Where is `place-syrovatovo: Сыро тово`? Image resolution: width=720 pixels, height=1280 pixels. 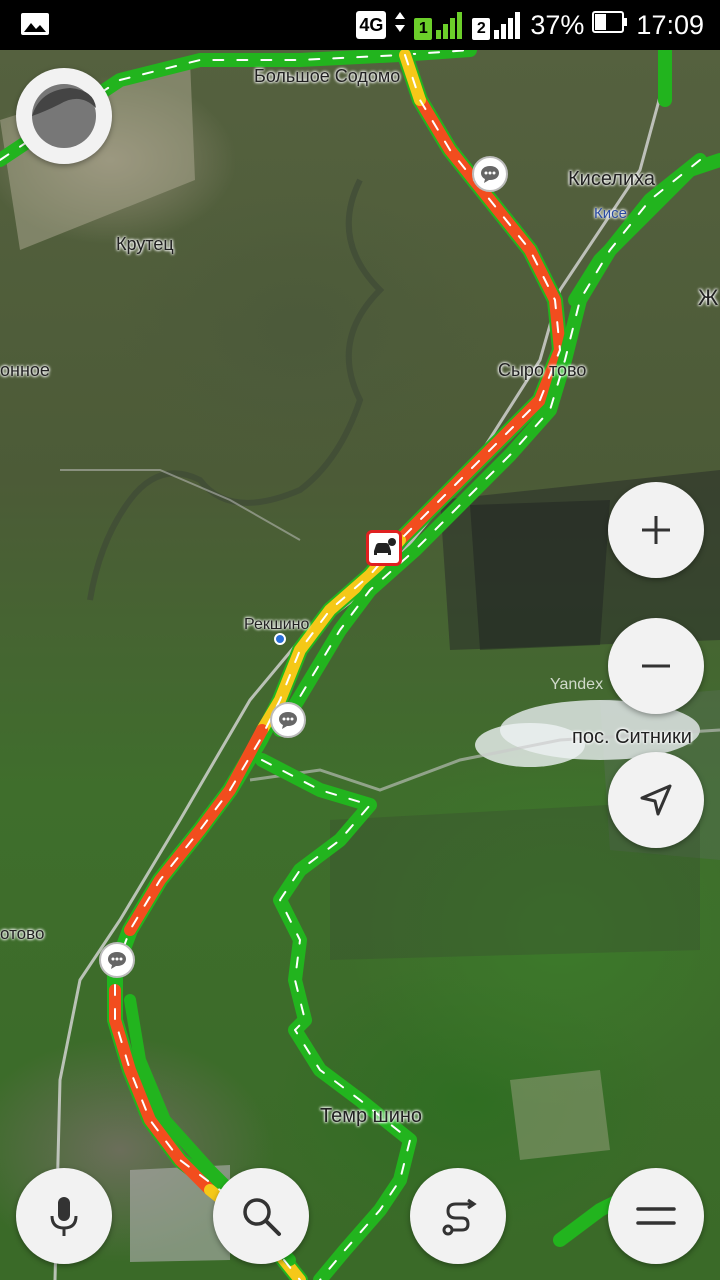 place-syrovatovo: Сыро тово is located at coordinates (542, 370).